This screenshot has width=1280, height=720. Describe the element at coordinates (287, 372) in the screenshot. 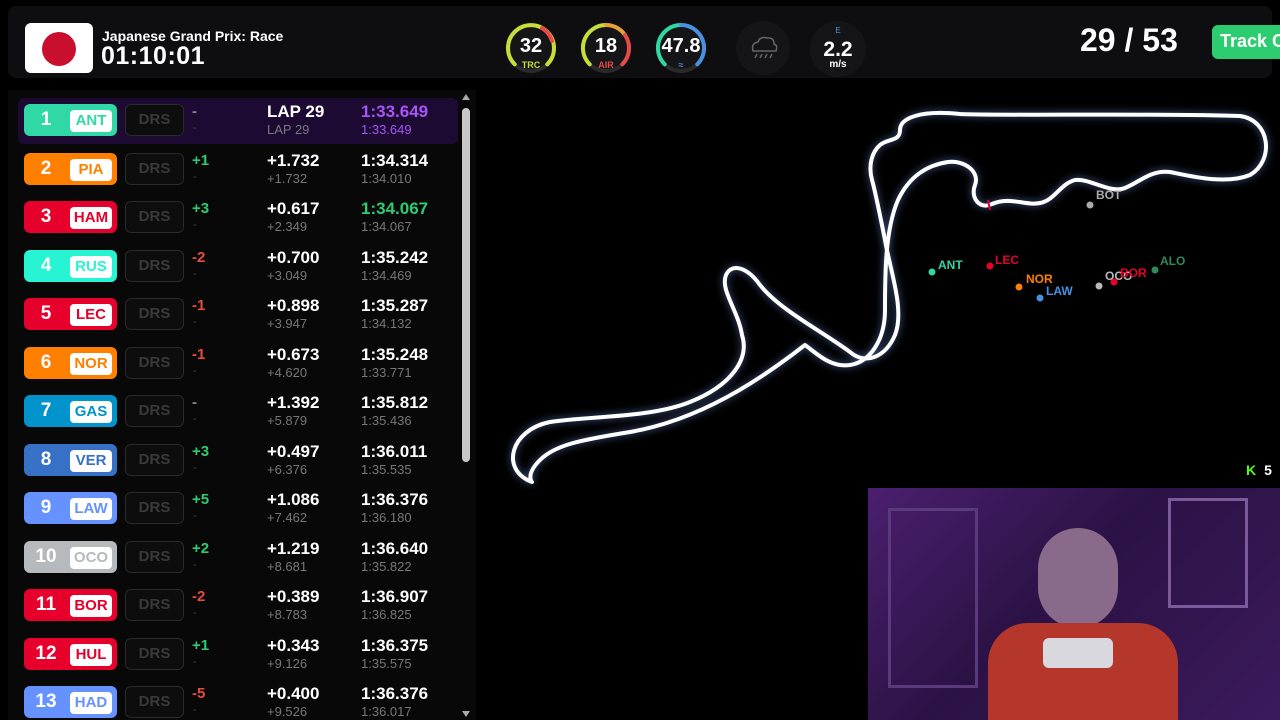

I see `gap-to-leader: +4.620` at that location.